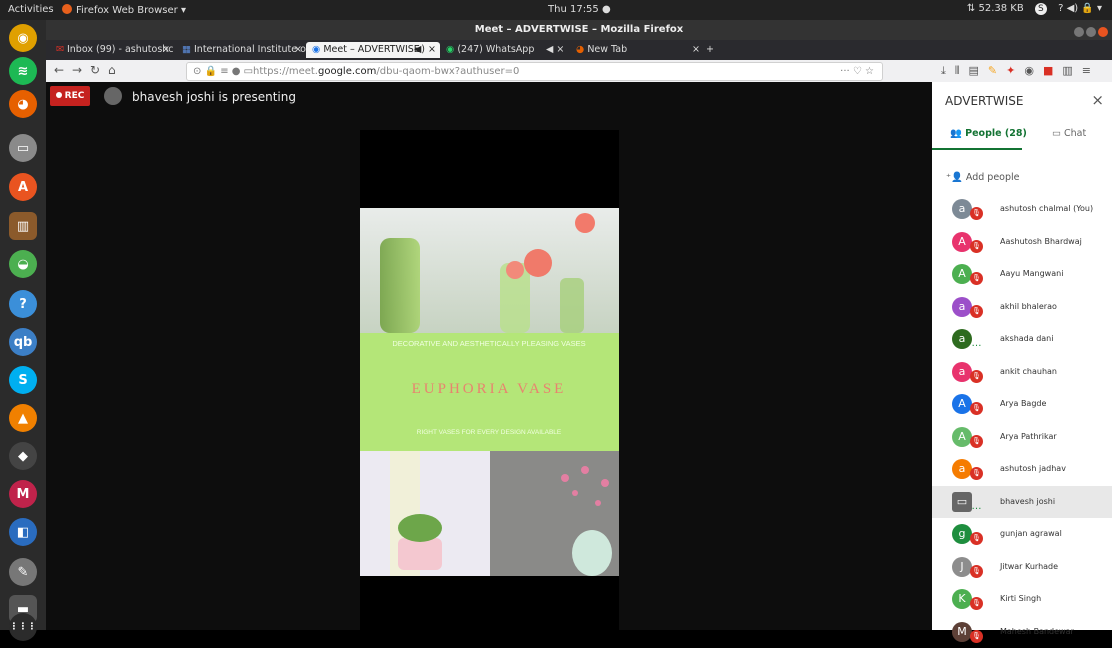 This screenshot has height=648, width=1112. I want to click on participant-name: ashutosh jadhav, so click(1033, 468).